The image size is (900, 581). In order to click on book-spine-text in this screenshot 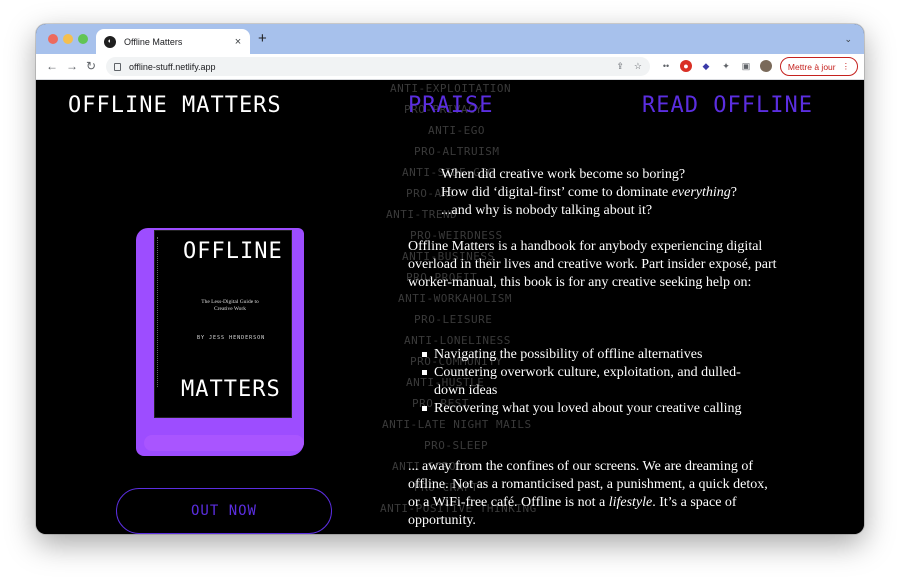, I will do `click(160, 312)`.